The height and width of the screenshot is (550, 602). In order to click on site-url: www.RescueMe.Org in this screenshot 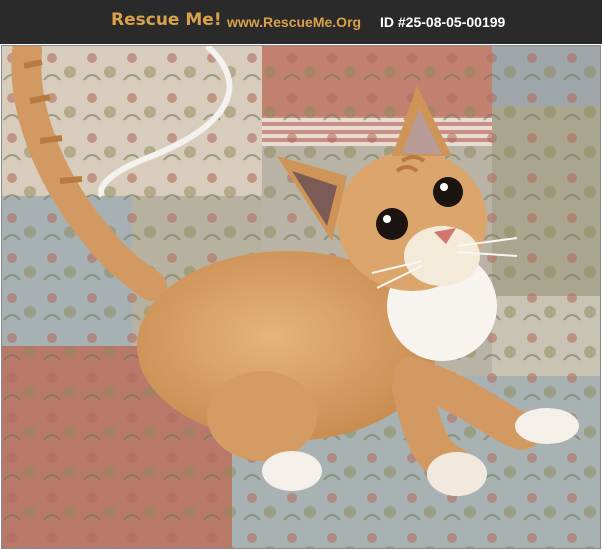, I will do `click(294, 22)`.